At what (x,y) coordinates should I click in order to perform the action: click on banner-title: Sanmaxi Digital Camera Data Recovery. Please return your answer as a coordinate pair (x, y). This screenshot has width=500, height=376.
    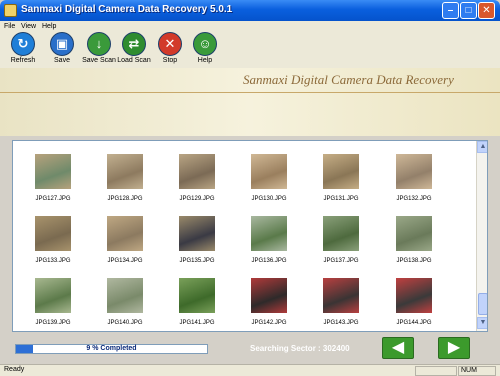
    Looking at the image, I should click on (348, 79).